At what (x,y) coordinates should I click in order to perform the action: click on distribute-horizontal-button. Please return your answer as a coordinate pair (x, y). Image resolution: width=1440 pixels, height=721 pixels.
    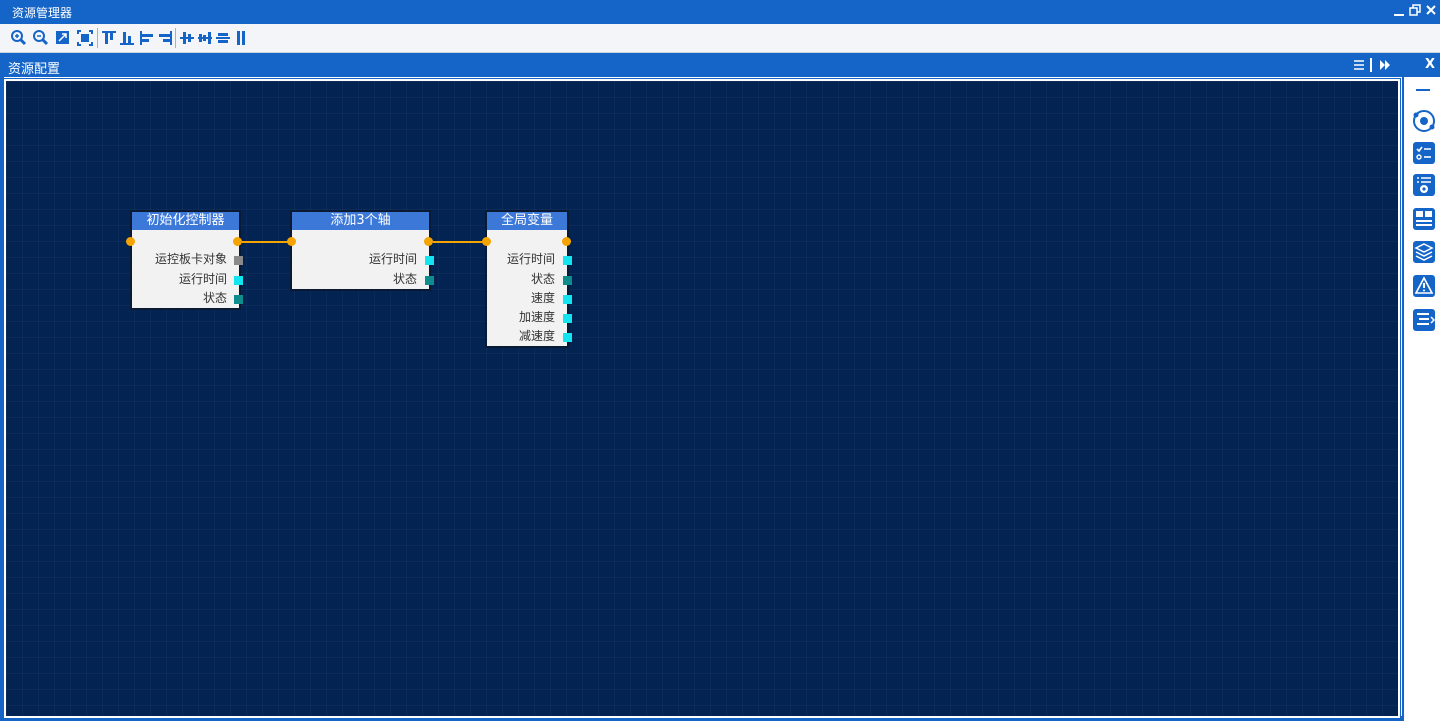
    Looking at the image, I should click on (223, 38).